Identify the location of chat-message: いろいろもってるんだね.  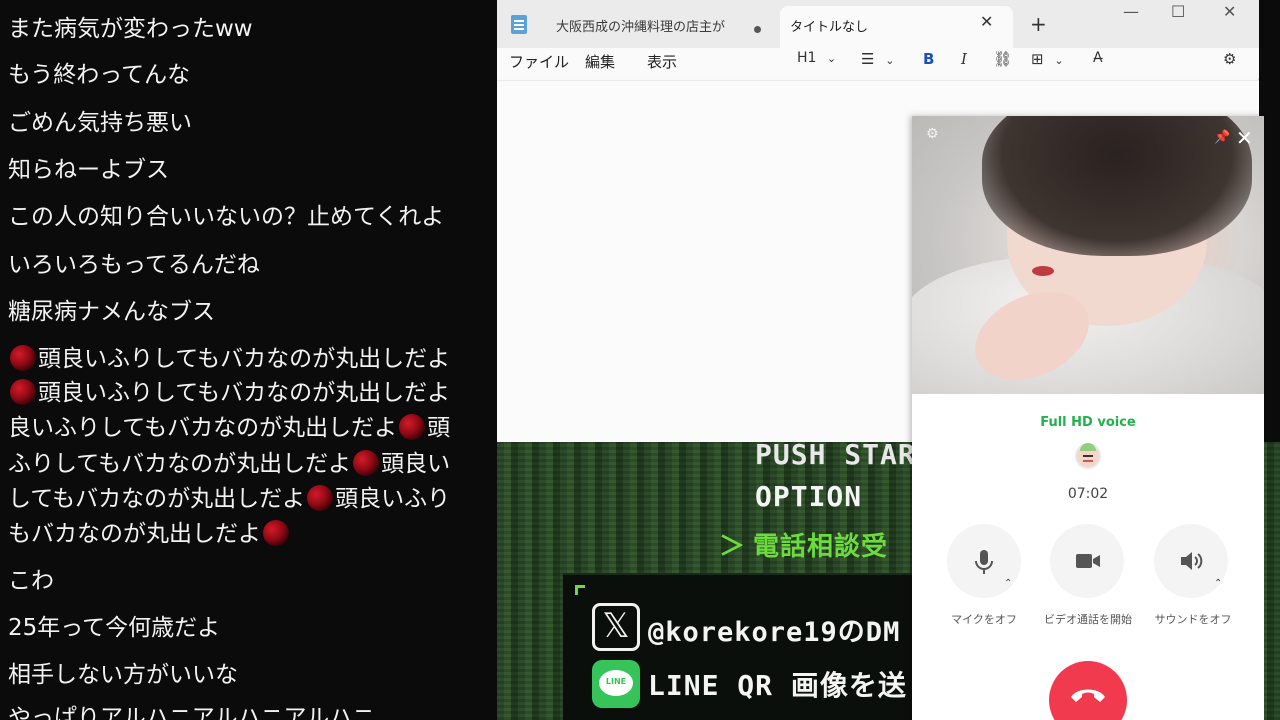
(134, 265).